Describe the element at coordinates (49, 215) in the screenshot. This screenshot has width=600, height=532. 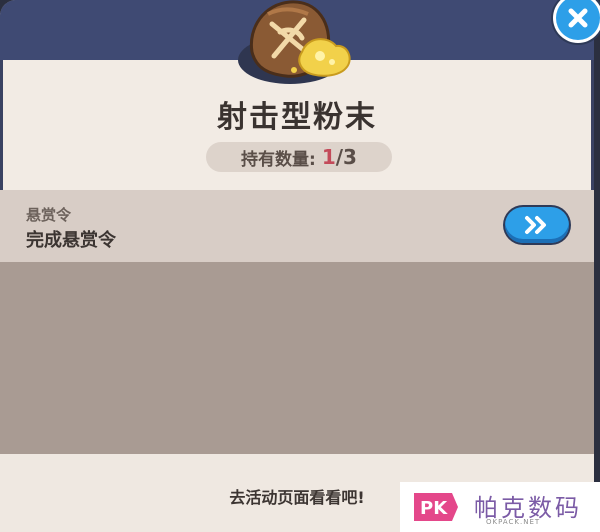
I see `source-category: 悬赏令` at that location.